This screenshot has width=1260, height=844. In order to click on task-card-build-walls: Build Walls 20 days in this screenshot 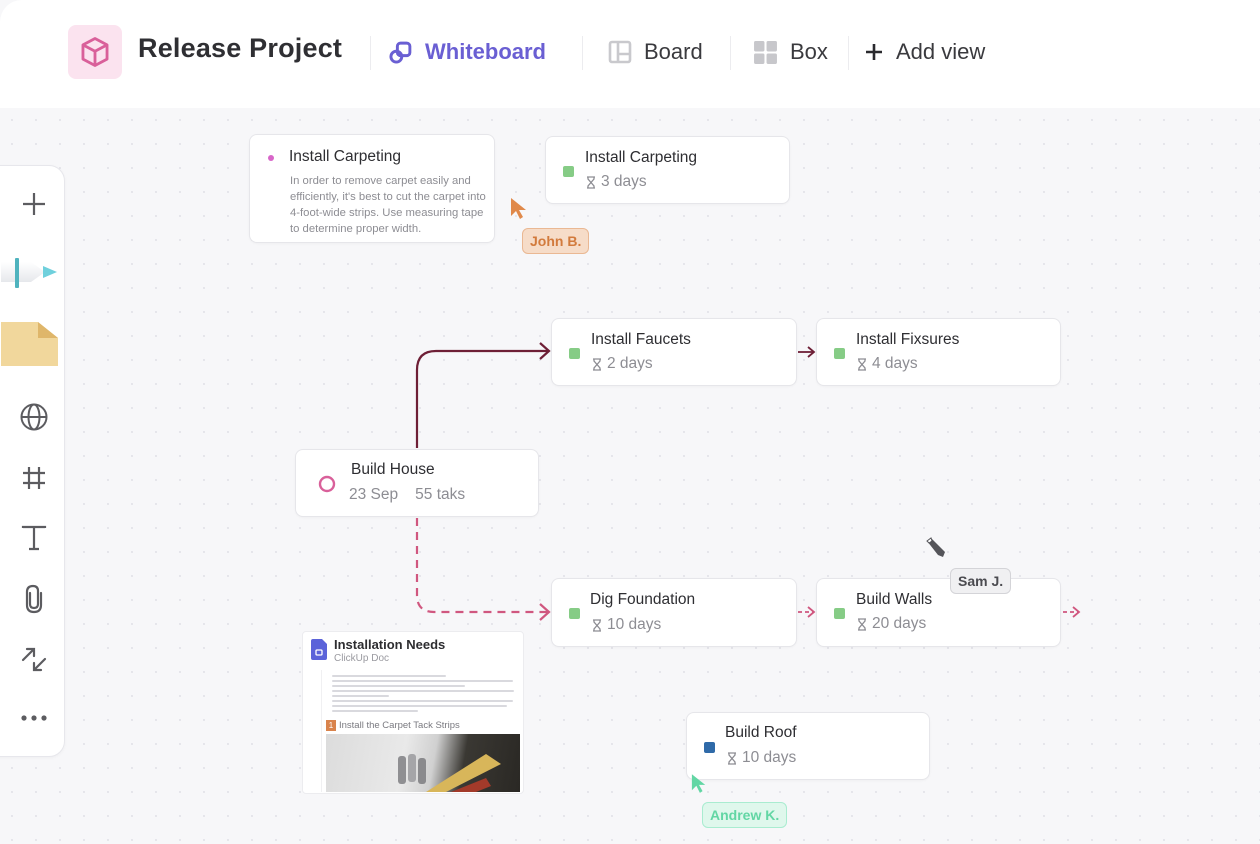, I will do `click(938, 612)`.